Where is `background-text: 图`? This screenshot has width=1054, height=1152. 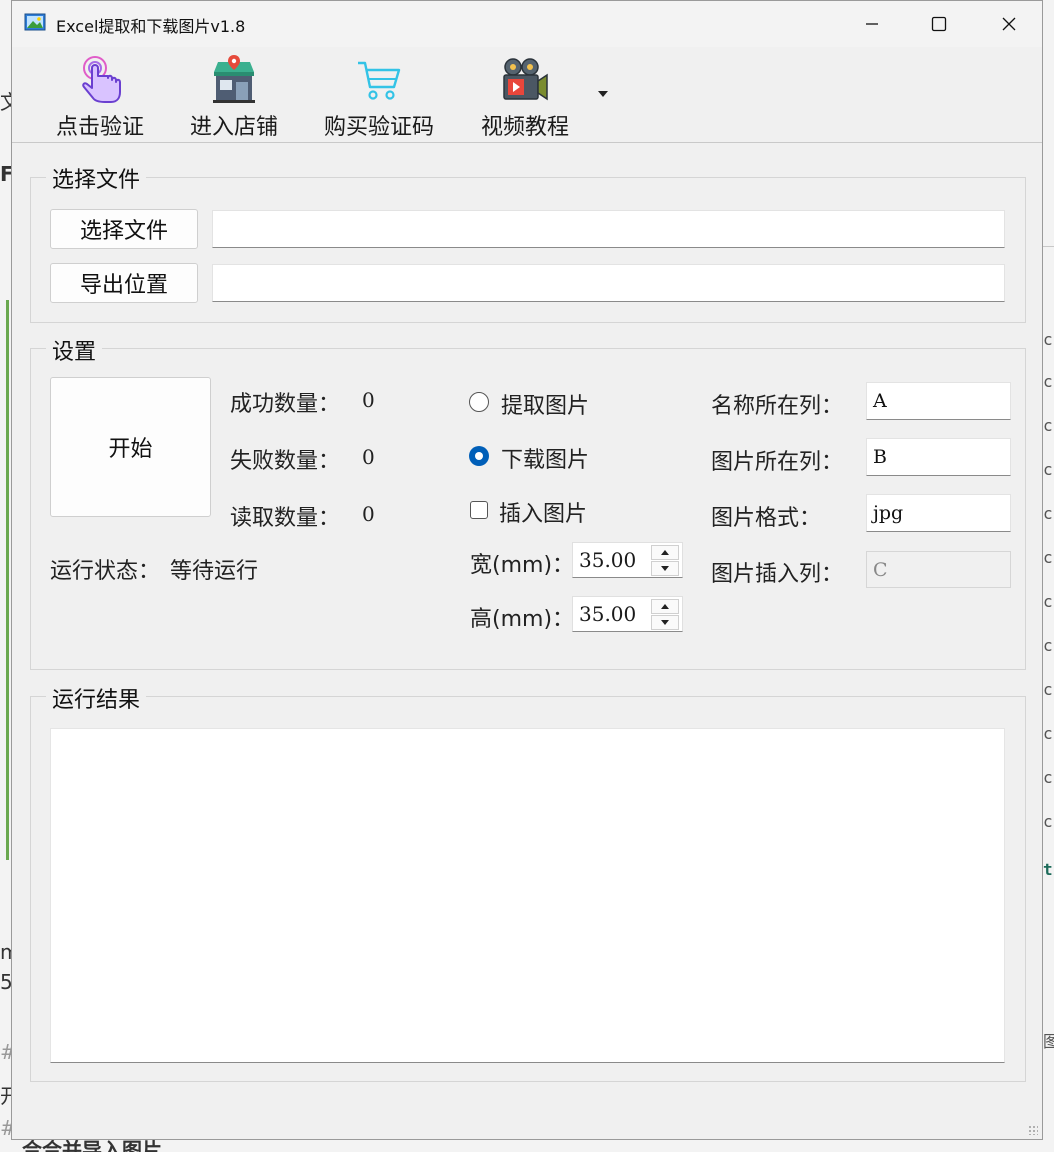
background-text: 图 is located at coordinates (1048, 1041).